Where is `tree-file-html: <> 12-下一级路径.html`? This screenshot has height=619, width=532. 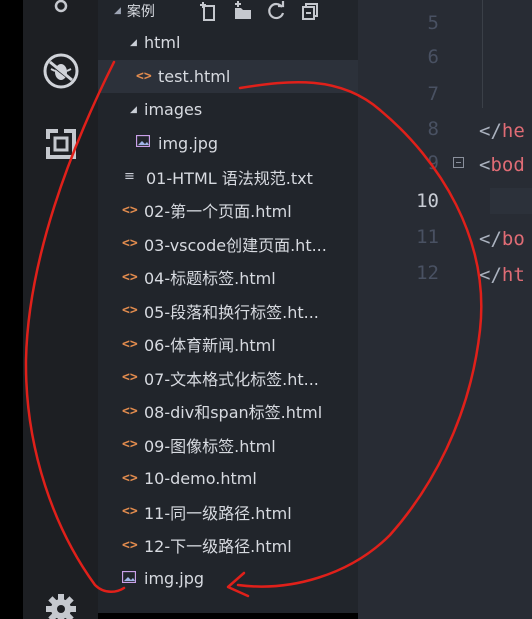 tree-file-html: <> 12-下一级路径.html is located at coordinates (228, 546).